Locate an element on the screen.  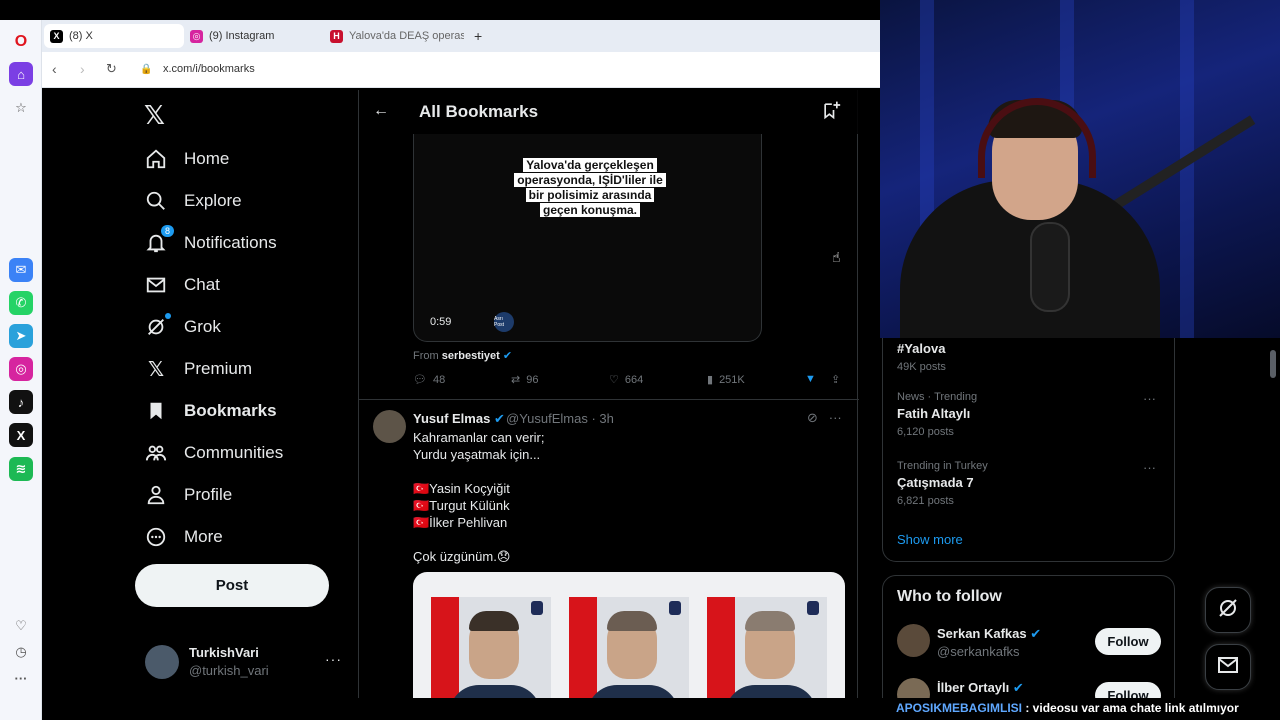
nav-more: More is located at coordinates (183, 537).